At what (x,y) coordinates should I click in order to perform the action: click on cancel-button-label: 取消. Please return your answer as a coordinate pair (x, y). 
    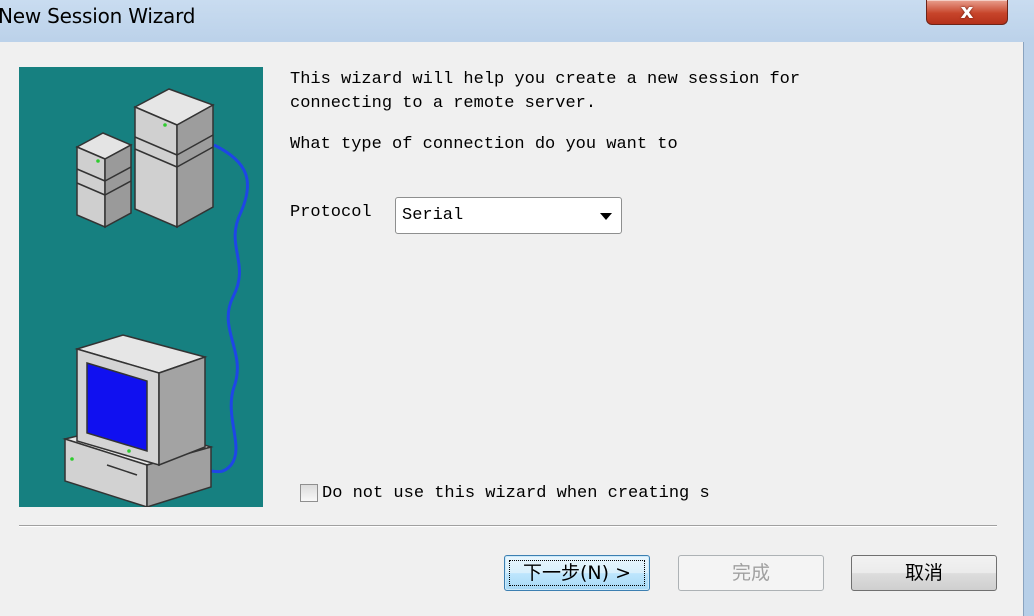
    Looking at the image, I should click on (923, 573).